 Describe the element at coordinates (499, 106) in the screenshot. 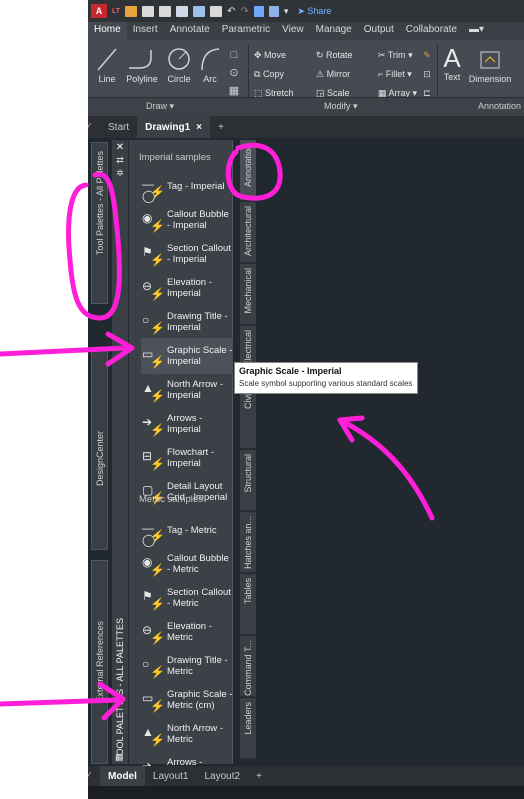

I see `annotation-group-label: Annotation` at that location.